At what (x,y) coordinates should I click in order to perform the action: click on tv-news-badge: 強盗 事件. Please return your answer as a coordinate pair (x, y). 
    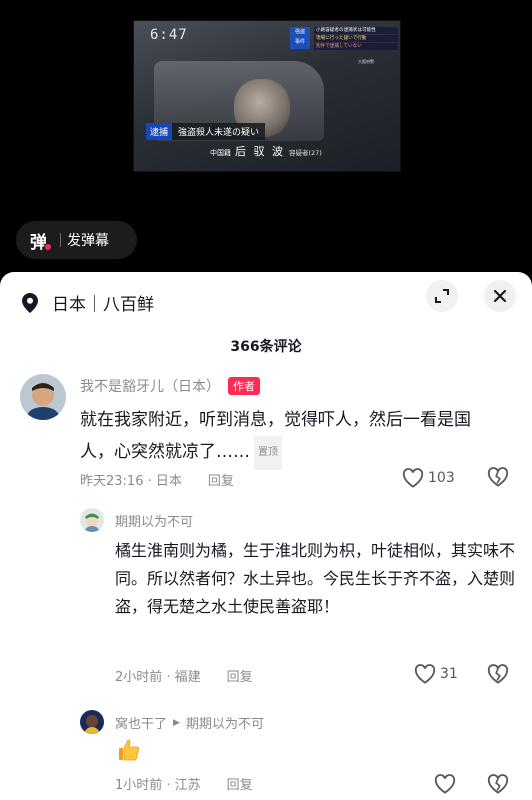
    Looking at the image, I should click on (300, 38).